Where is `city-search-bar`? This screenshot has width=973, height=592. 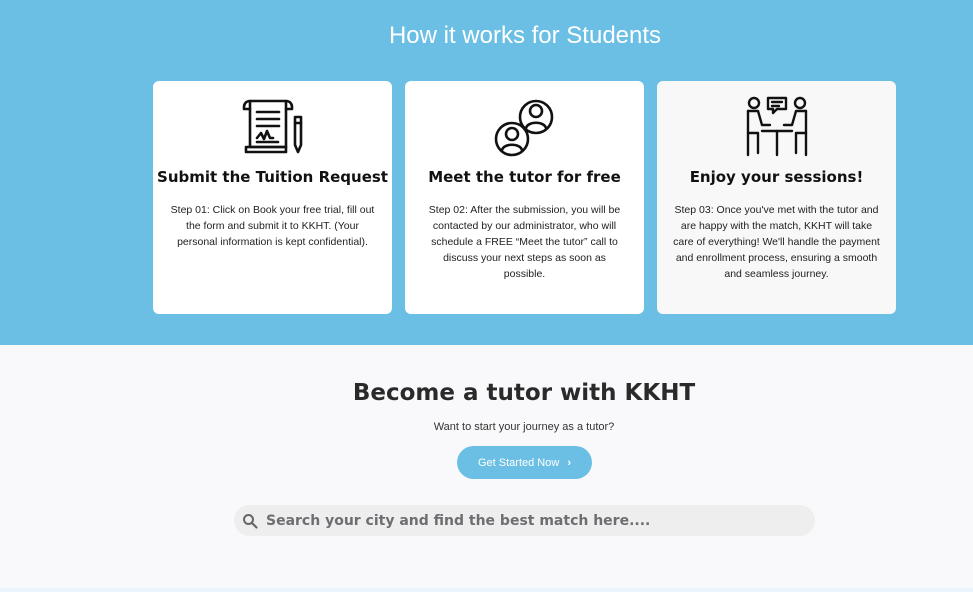
city-search-bar is located at coordinates (524, 520).